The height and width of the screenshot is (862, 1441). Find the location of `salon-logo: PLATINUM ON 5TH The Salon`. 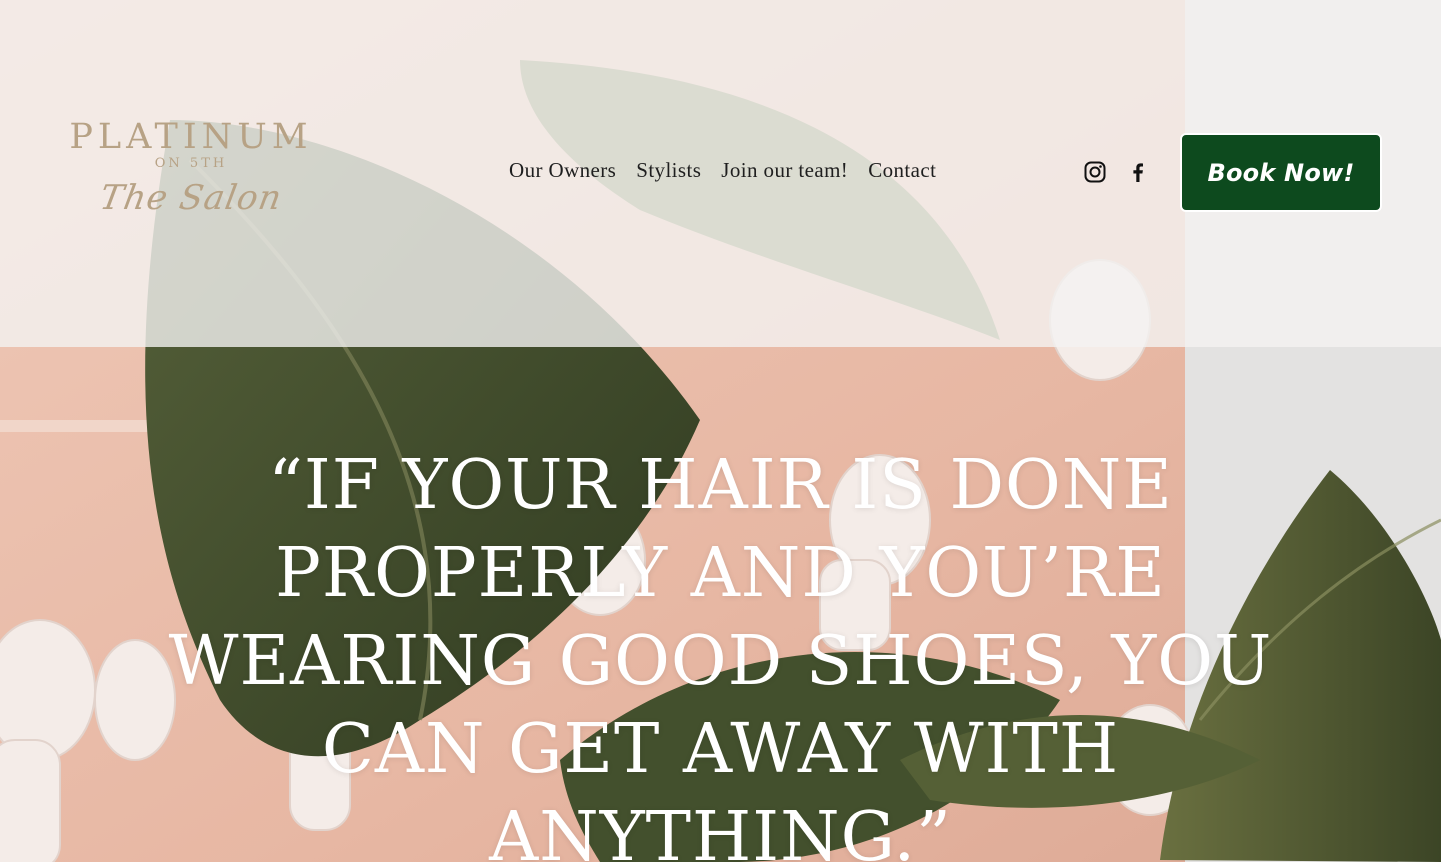

salon-logo: PLATINUM ON 5TH The Salon is located at coordinates (191, 180).